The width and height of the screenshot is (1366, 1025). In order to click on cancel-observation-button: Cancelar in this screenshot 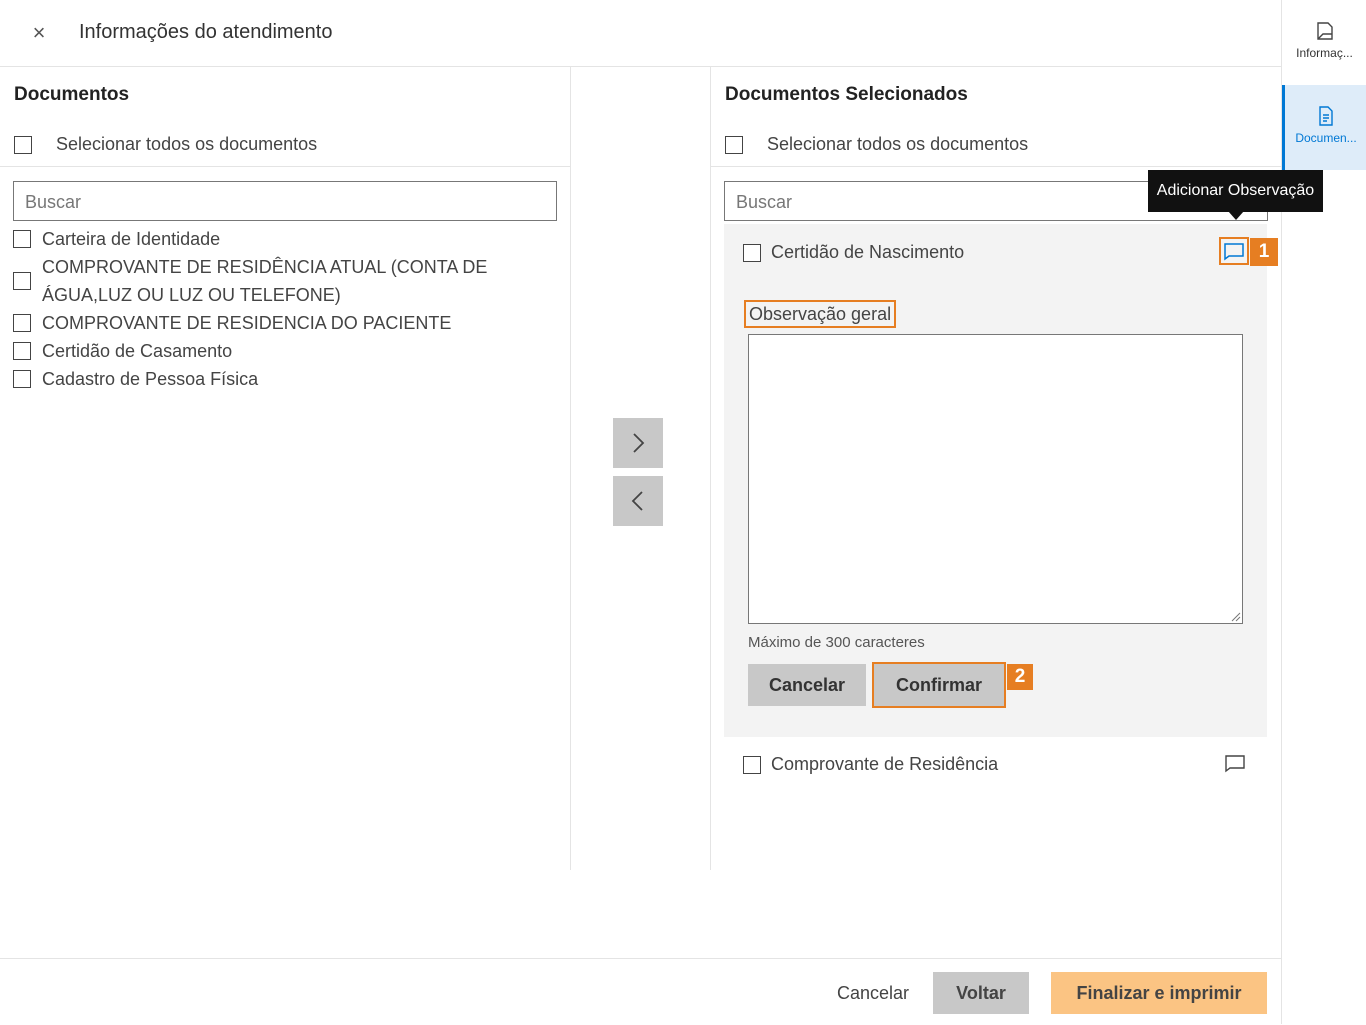, I will do `click(807, 685)`.